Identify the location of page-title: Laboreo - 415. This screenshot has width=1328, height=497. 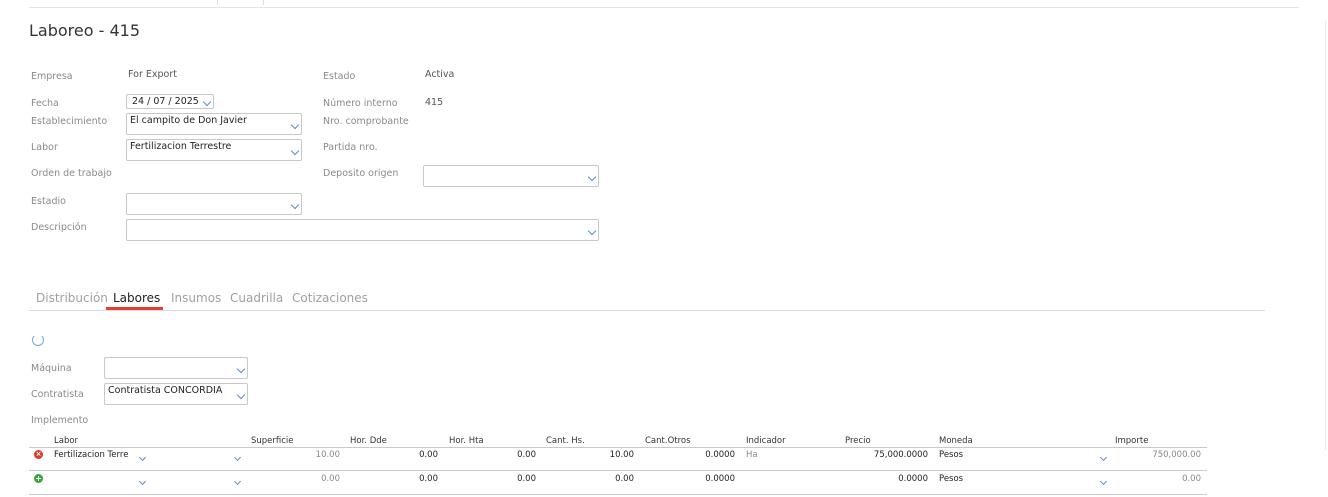
(85, 30).